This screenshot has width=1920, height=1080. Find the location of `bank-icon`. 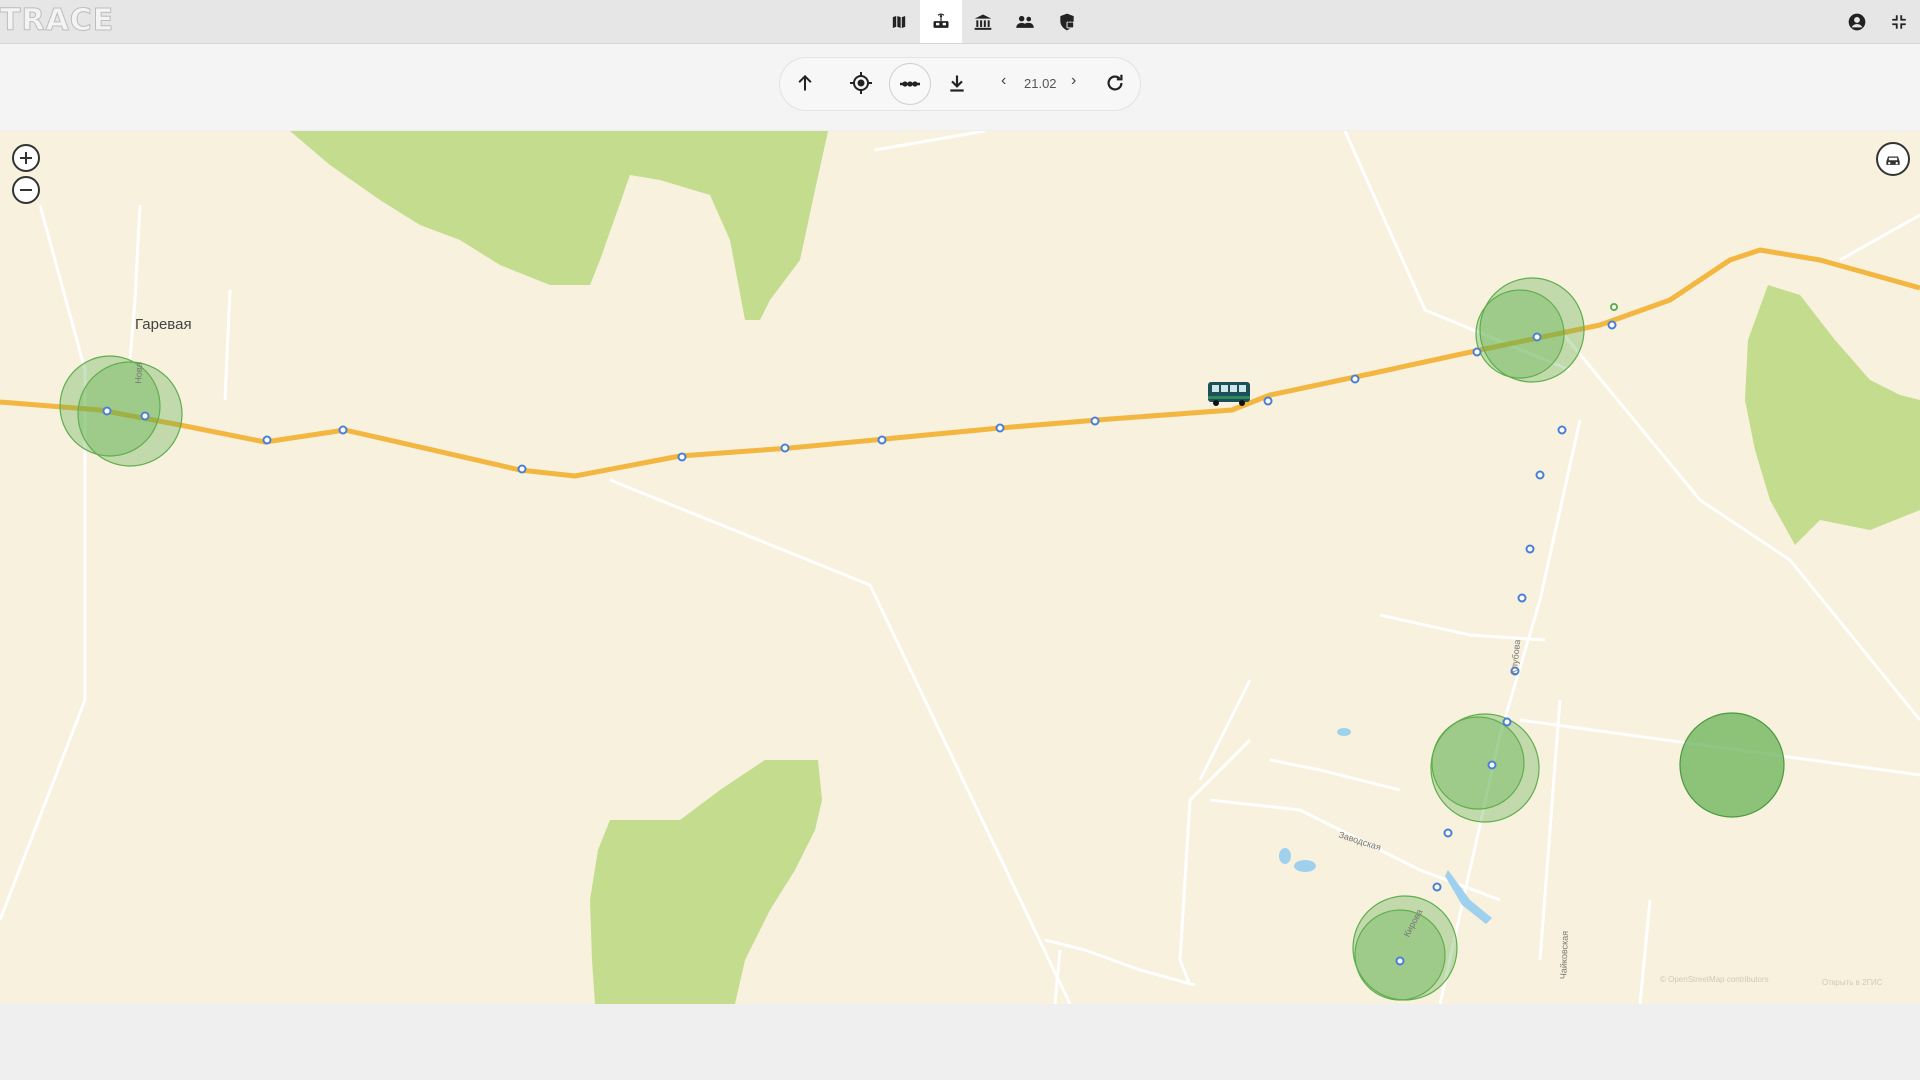

bank-icon is located at coordinates (983, 22).